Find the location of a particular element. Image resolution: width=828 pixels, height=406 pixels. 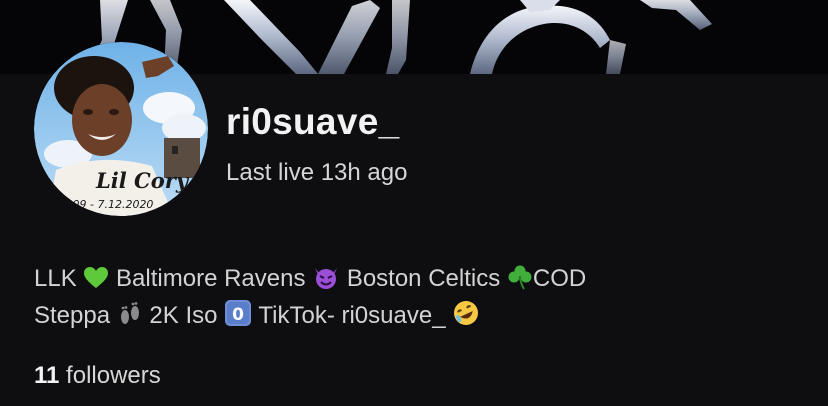

smiling-devil-icon is located at coordinates (326, 281).